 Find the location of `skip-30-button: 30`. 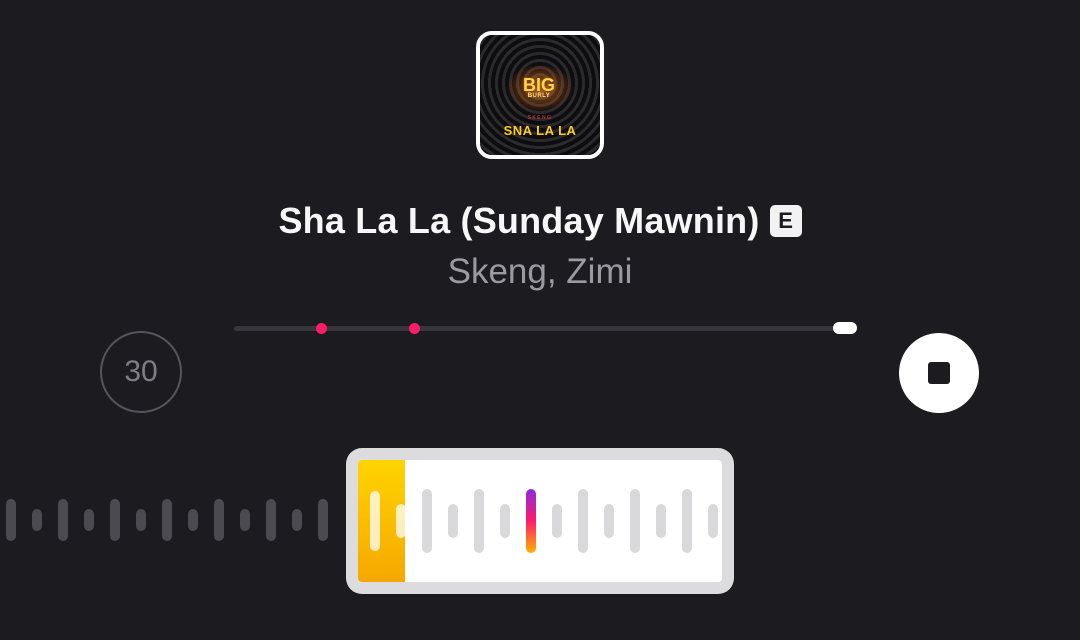

skip-30-button: 30 is located at coordinates (141, 372).